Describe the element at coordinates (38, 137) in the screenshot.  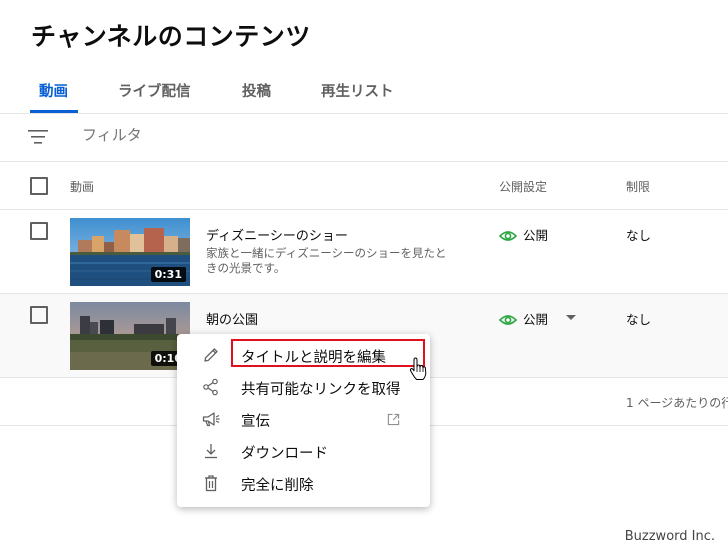
I see `filter-icon` at that location.